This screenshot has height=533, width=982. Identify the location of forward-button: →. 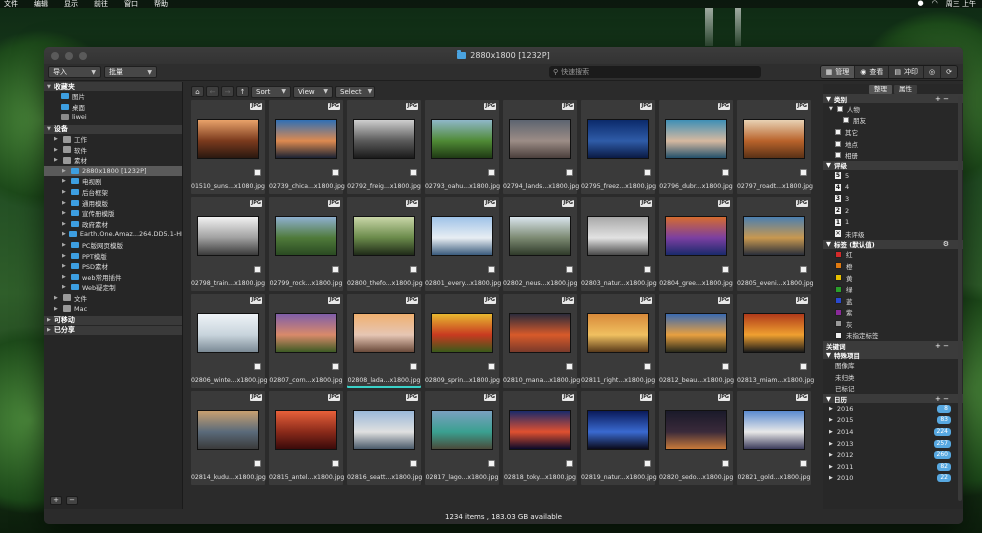
(227, 91).